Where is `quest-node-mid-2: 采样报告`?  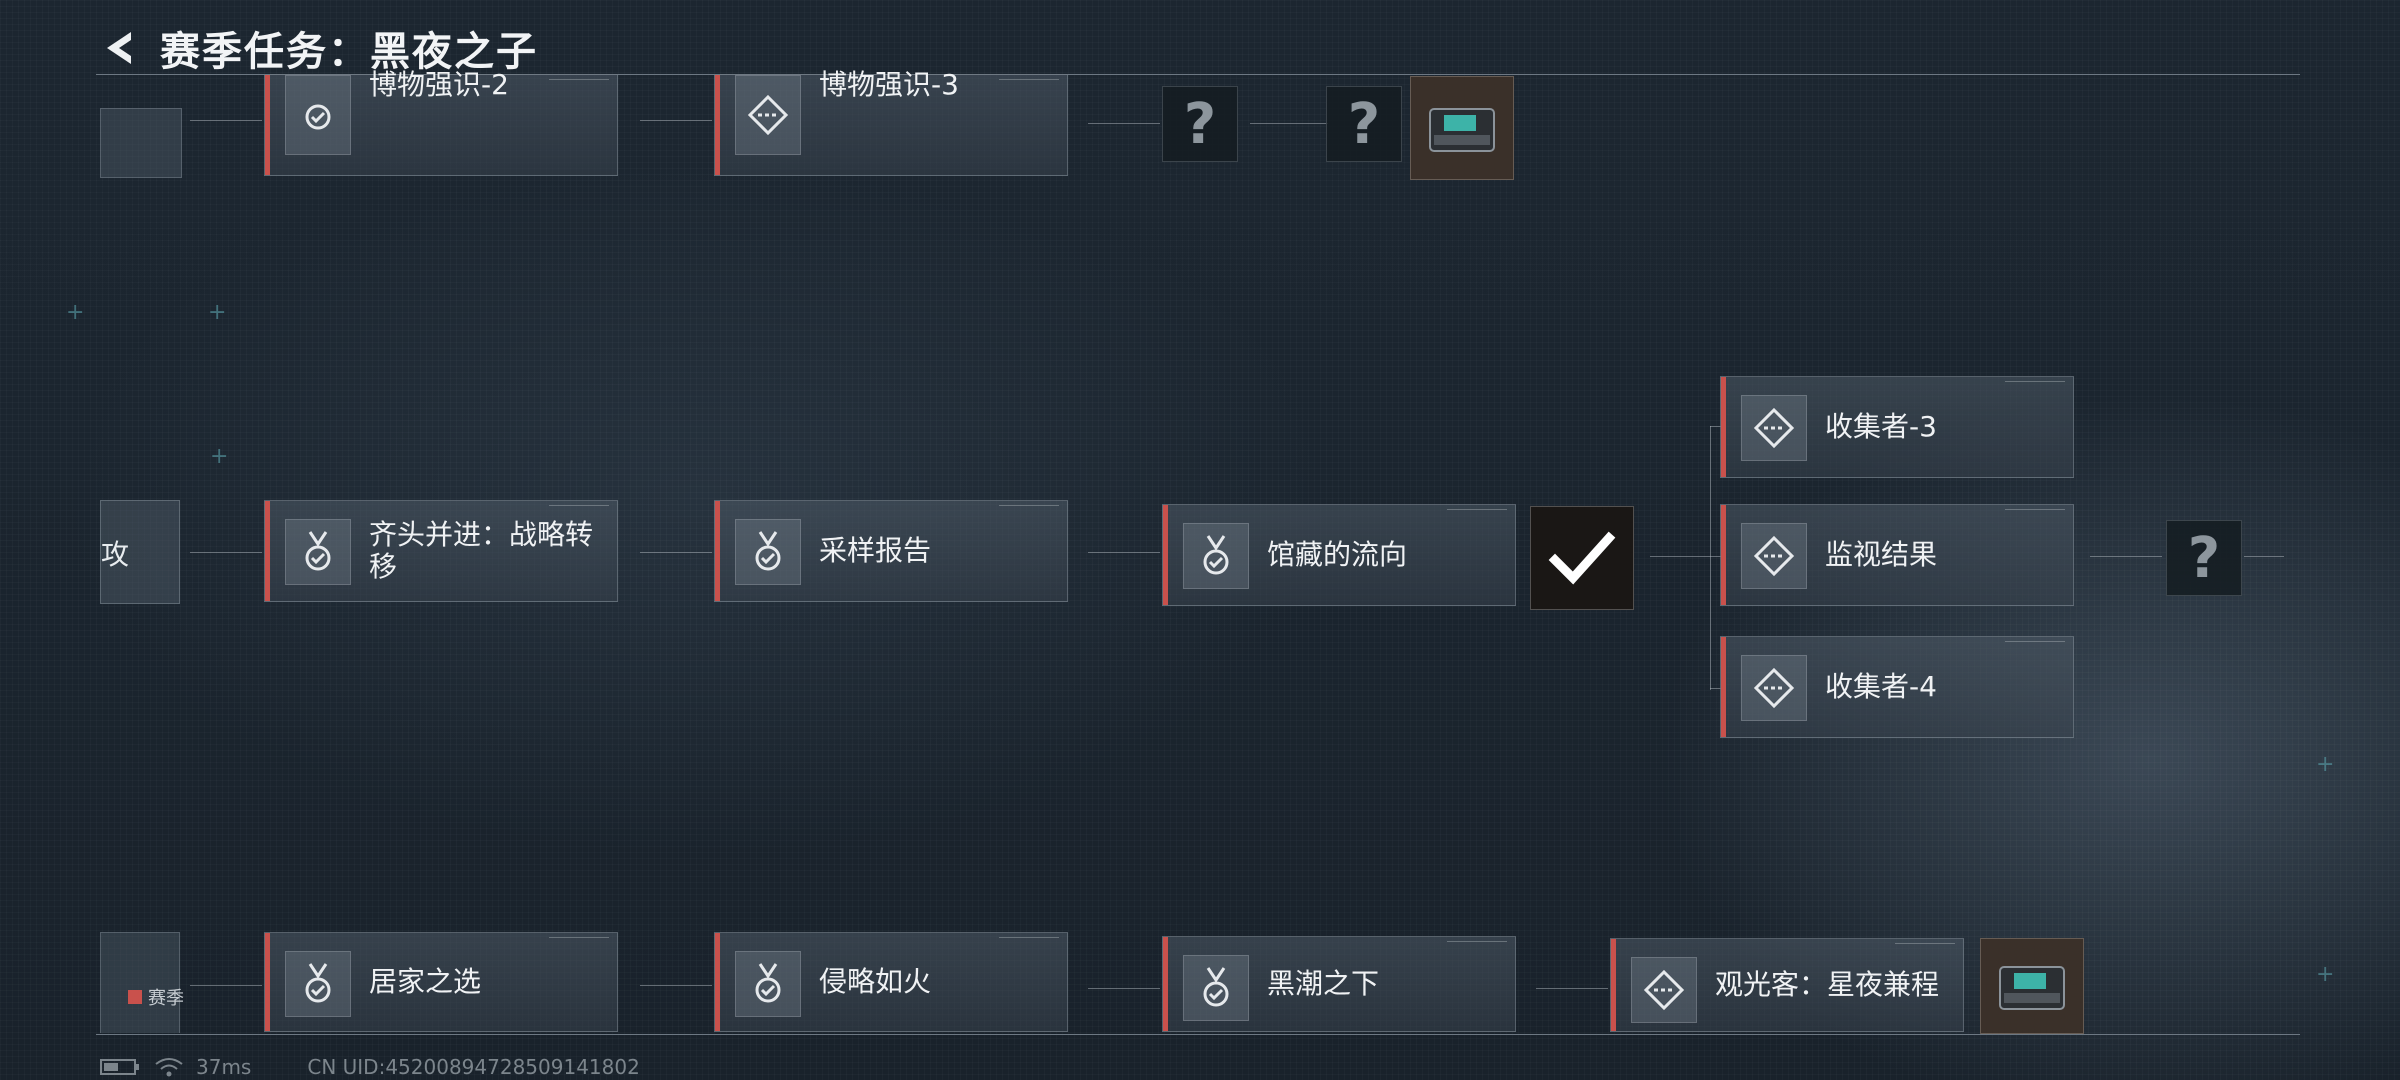
quest-node-mid-2: 采样报告 is located at coordinates (891, 551).